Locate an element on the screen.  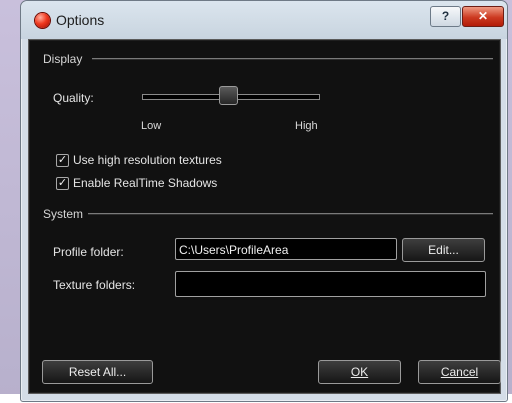
realtime-shadows-checkbox: ✓ is located at coordinates (62, 183).